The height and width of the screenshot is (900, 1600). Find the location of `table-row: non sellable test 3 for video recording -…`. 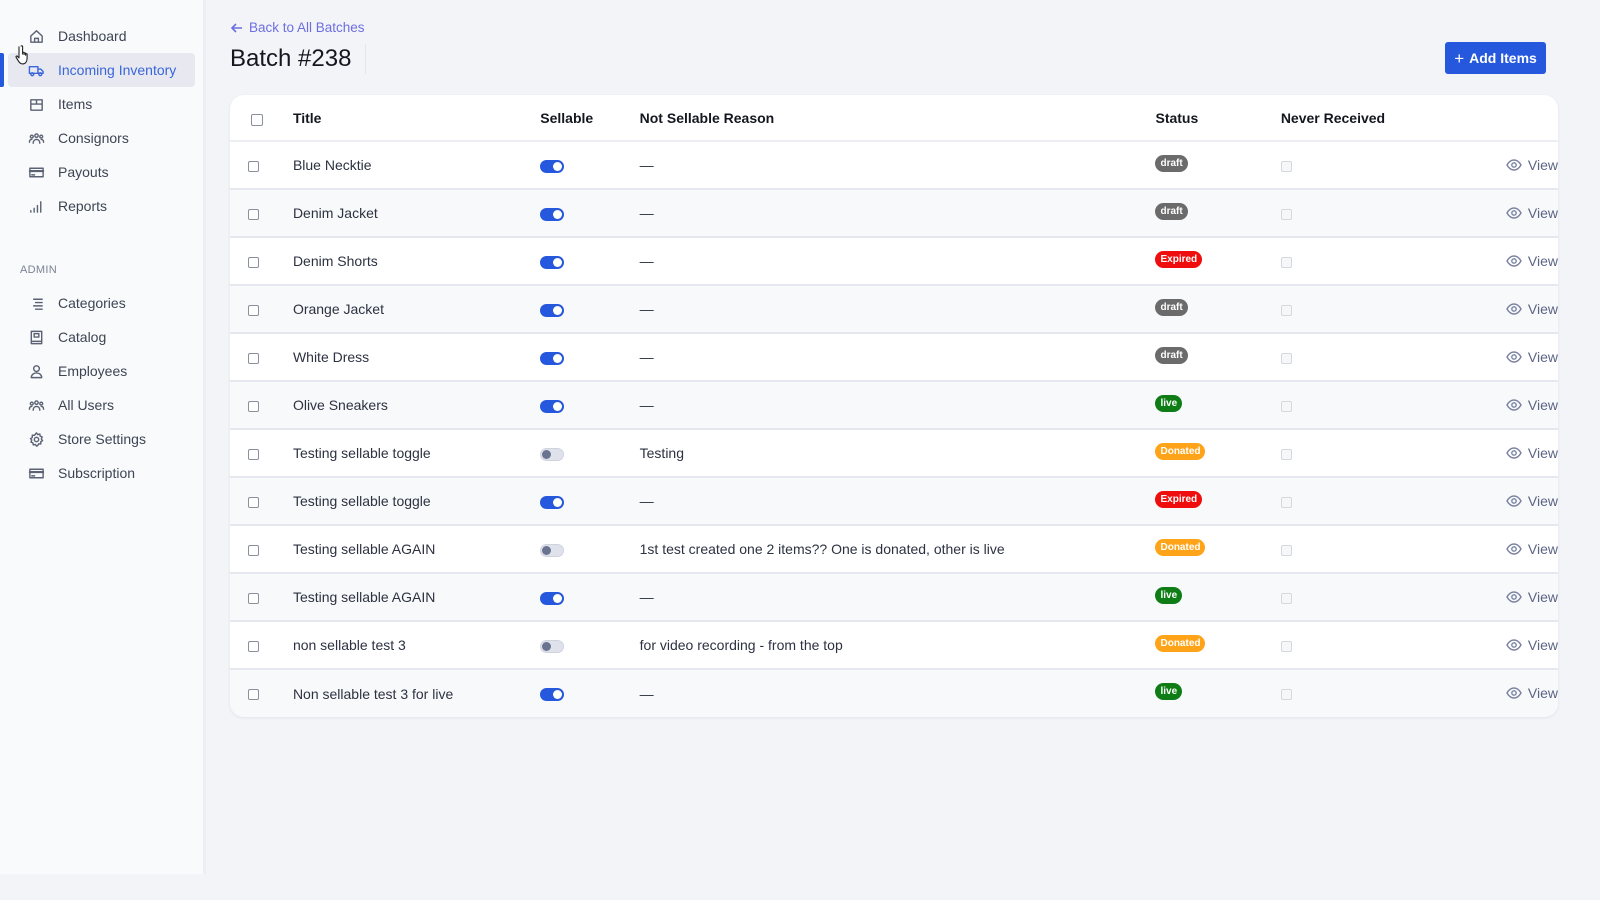

table-row: non sellable test 3 for video recording -… is located at coordinates (894, 645).